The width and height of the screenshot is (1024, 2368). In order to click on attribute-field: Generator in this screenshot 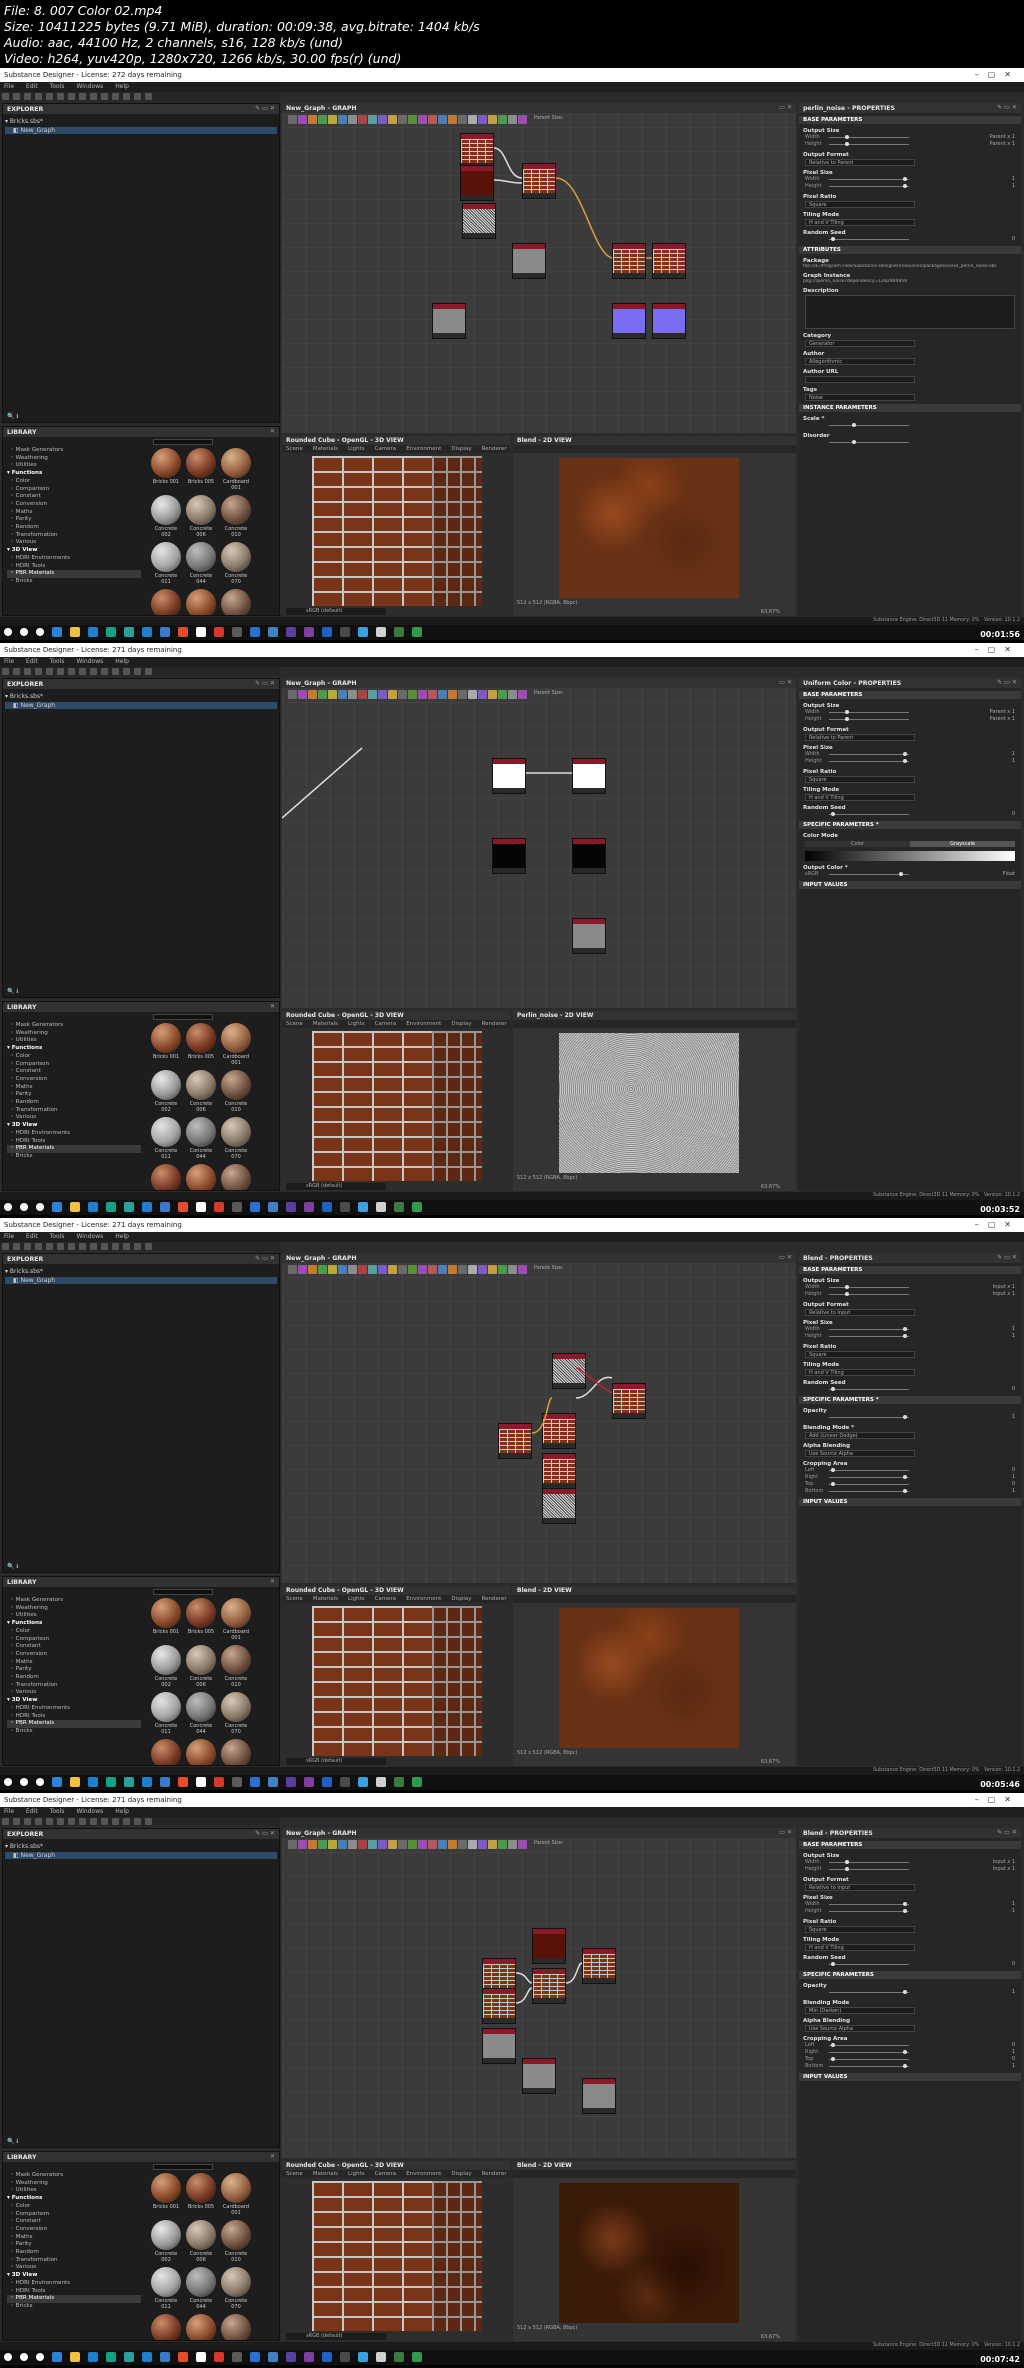, I will do `click(860, 343)`.